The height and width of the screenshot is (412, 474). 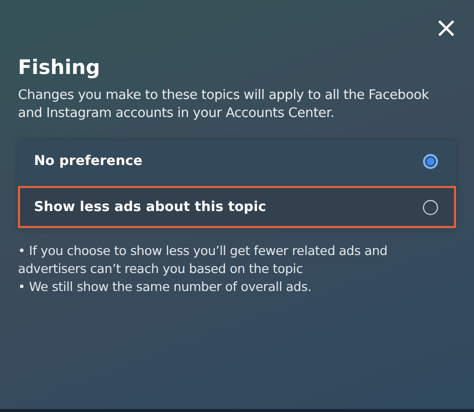 I want to click on note-text: • We still show the same number of overall ads., so click(x=165, y=287).